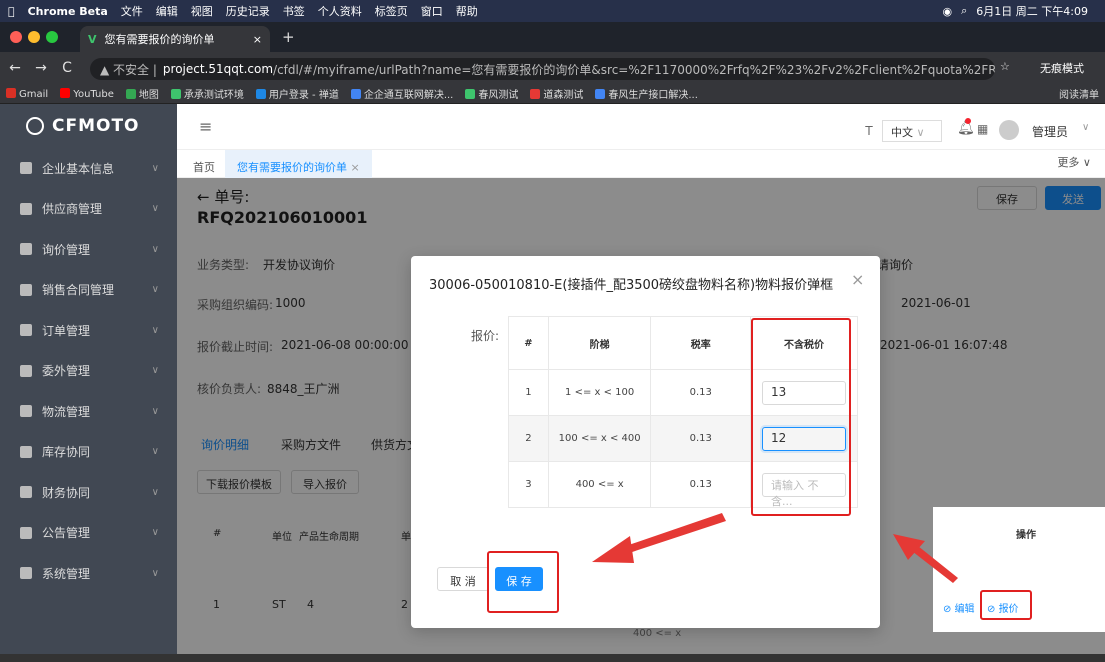 This screenshot has width=1105, height=662. I want to click on sidebar-item: 销售合同管理 ∨, so click(88, 290).